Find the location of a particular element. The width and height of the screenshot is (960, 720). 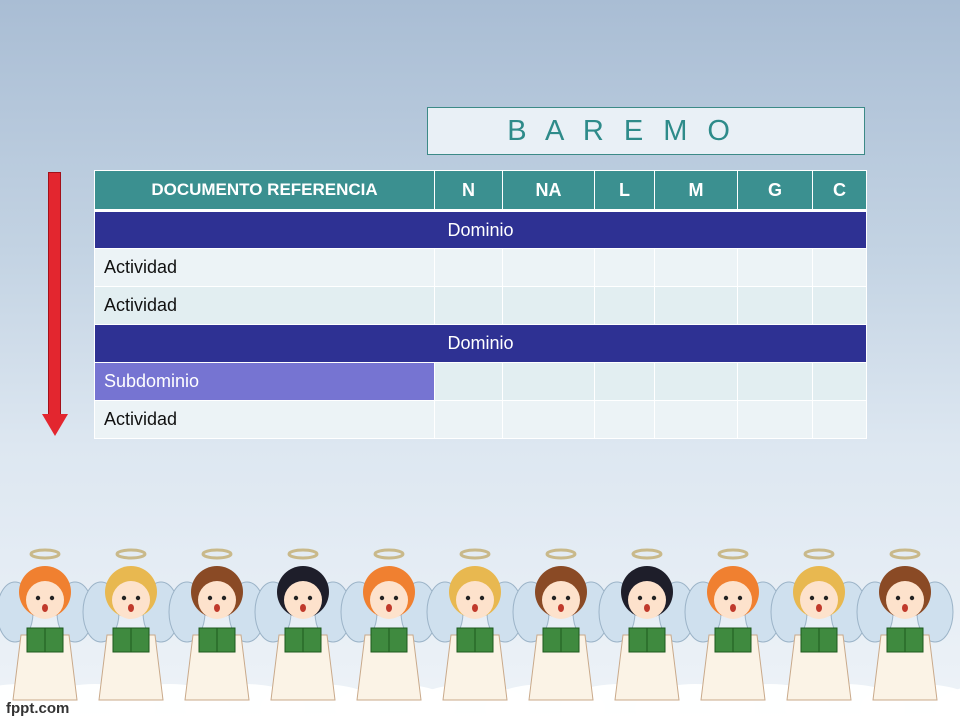

subdomain-row: Subdominio is located at coordinates (480, 381).